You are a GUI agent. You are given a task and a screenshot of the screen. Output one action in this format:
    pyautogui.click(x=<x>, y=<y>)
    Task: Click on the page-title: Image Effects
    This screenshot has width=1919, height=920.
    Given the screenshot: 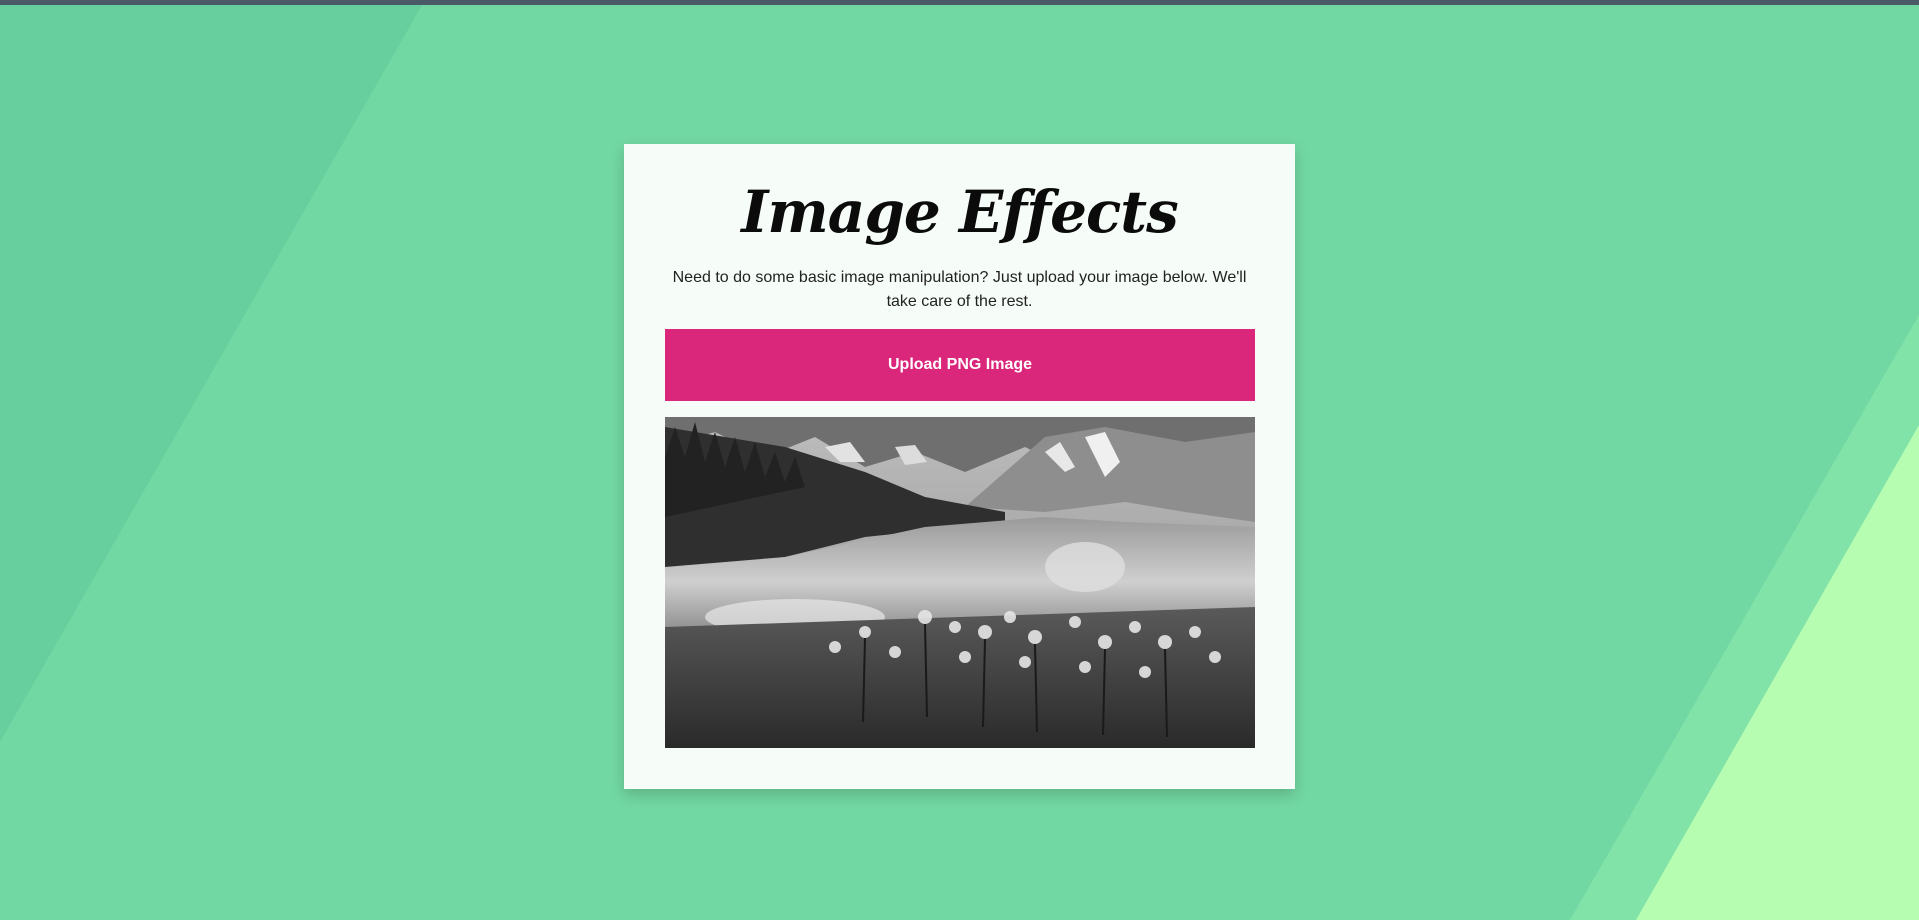 What is the action you would take?
    pyautogui.click(x=960, y=212)
    